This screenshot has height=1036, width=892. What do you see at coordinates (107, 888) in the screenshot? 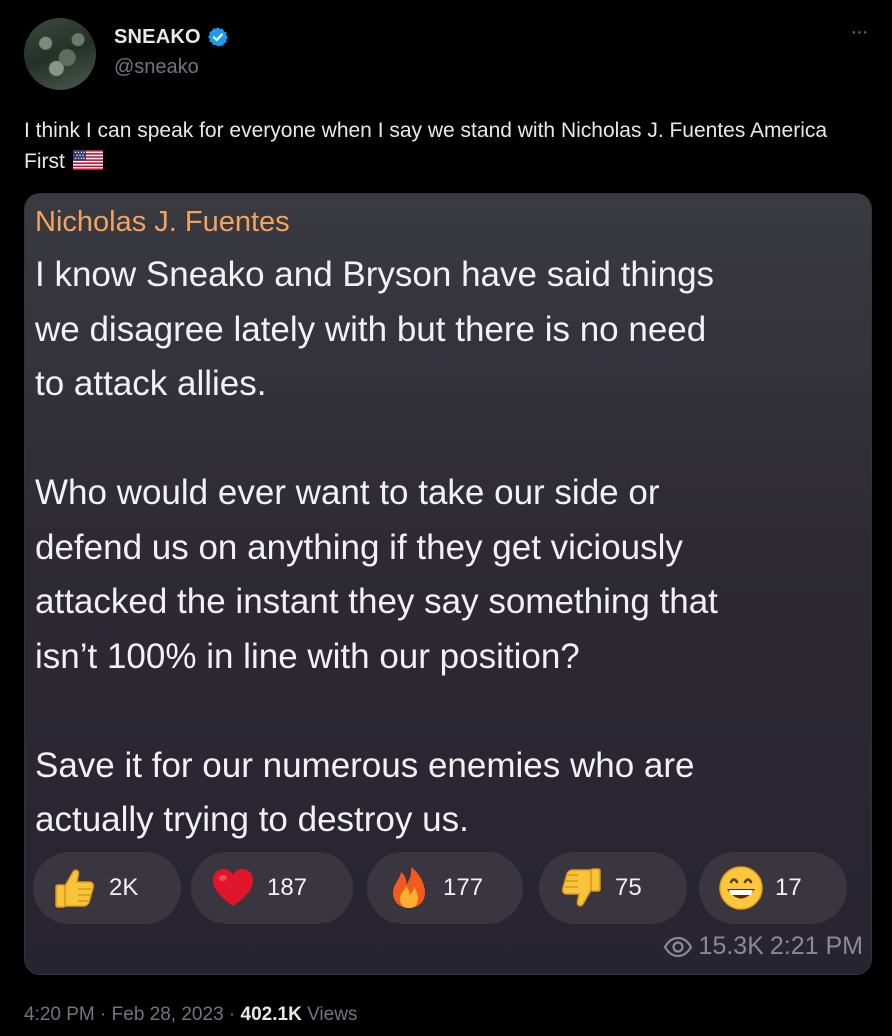
I see `reaction-thumbs-up: 2K` at bounding box center [107, 888].